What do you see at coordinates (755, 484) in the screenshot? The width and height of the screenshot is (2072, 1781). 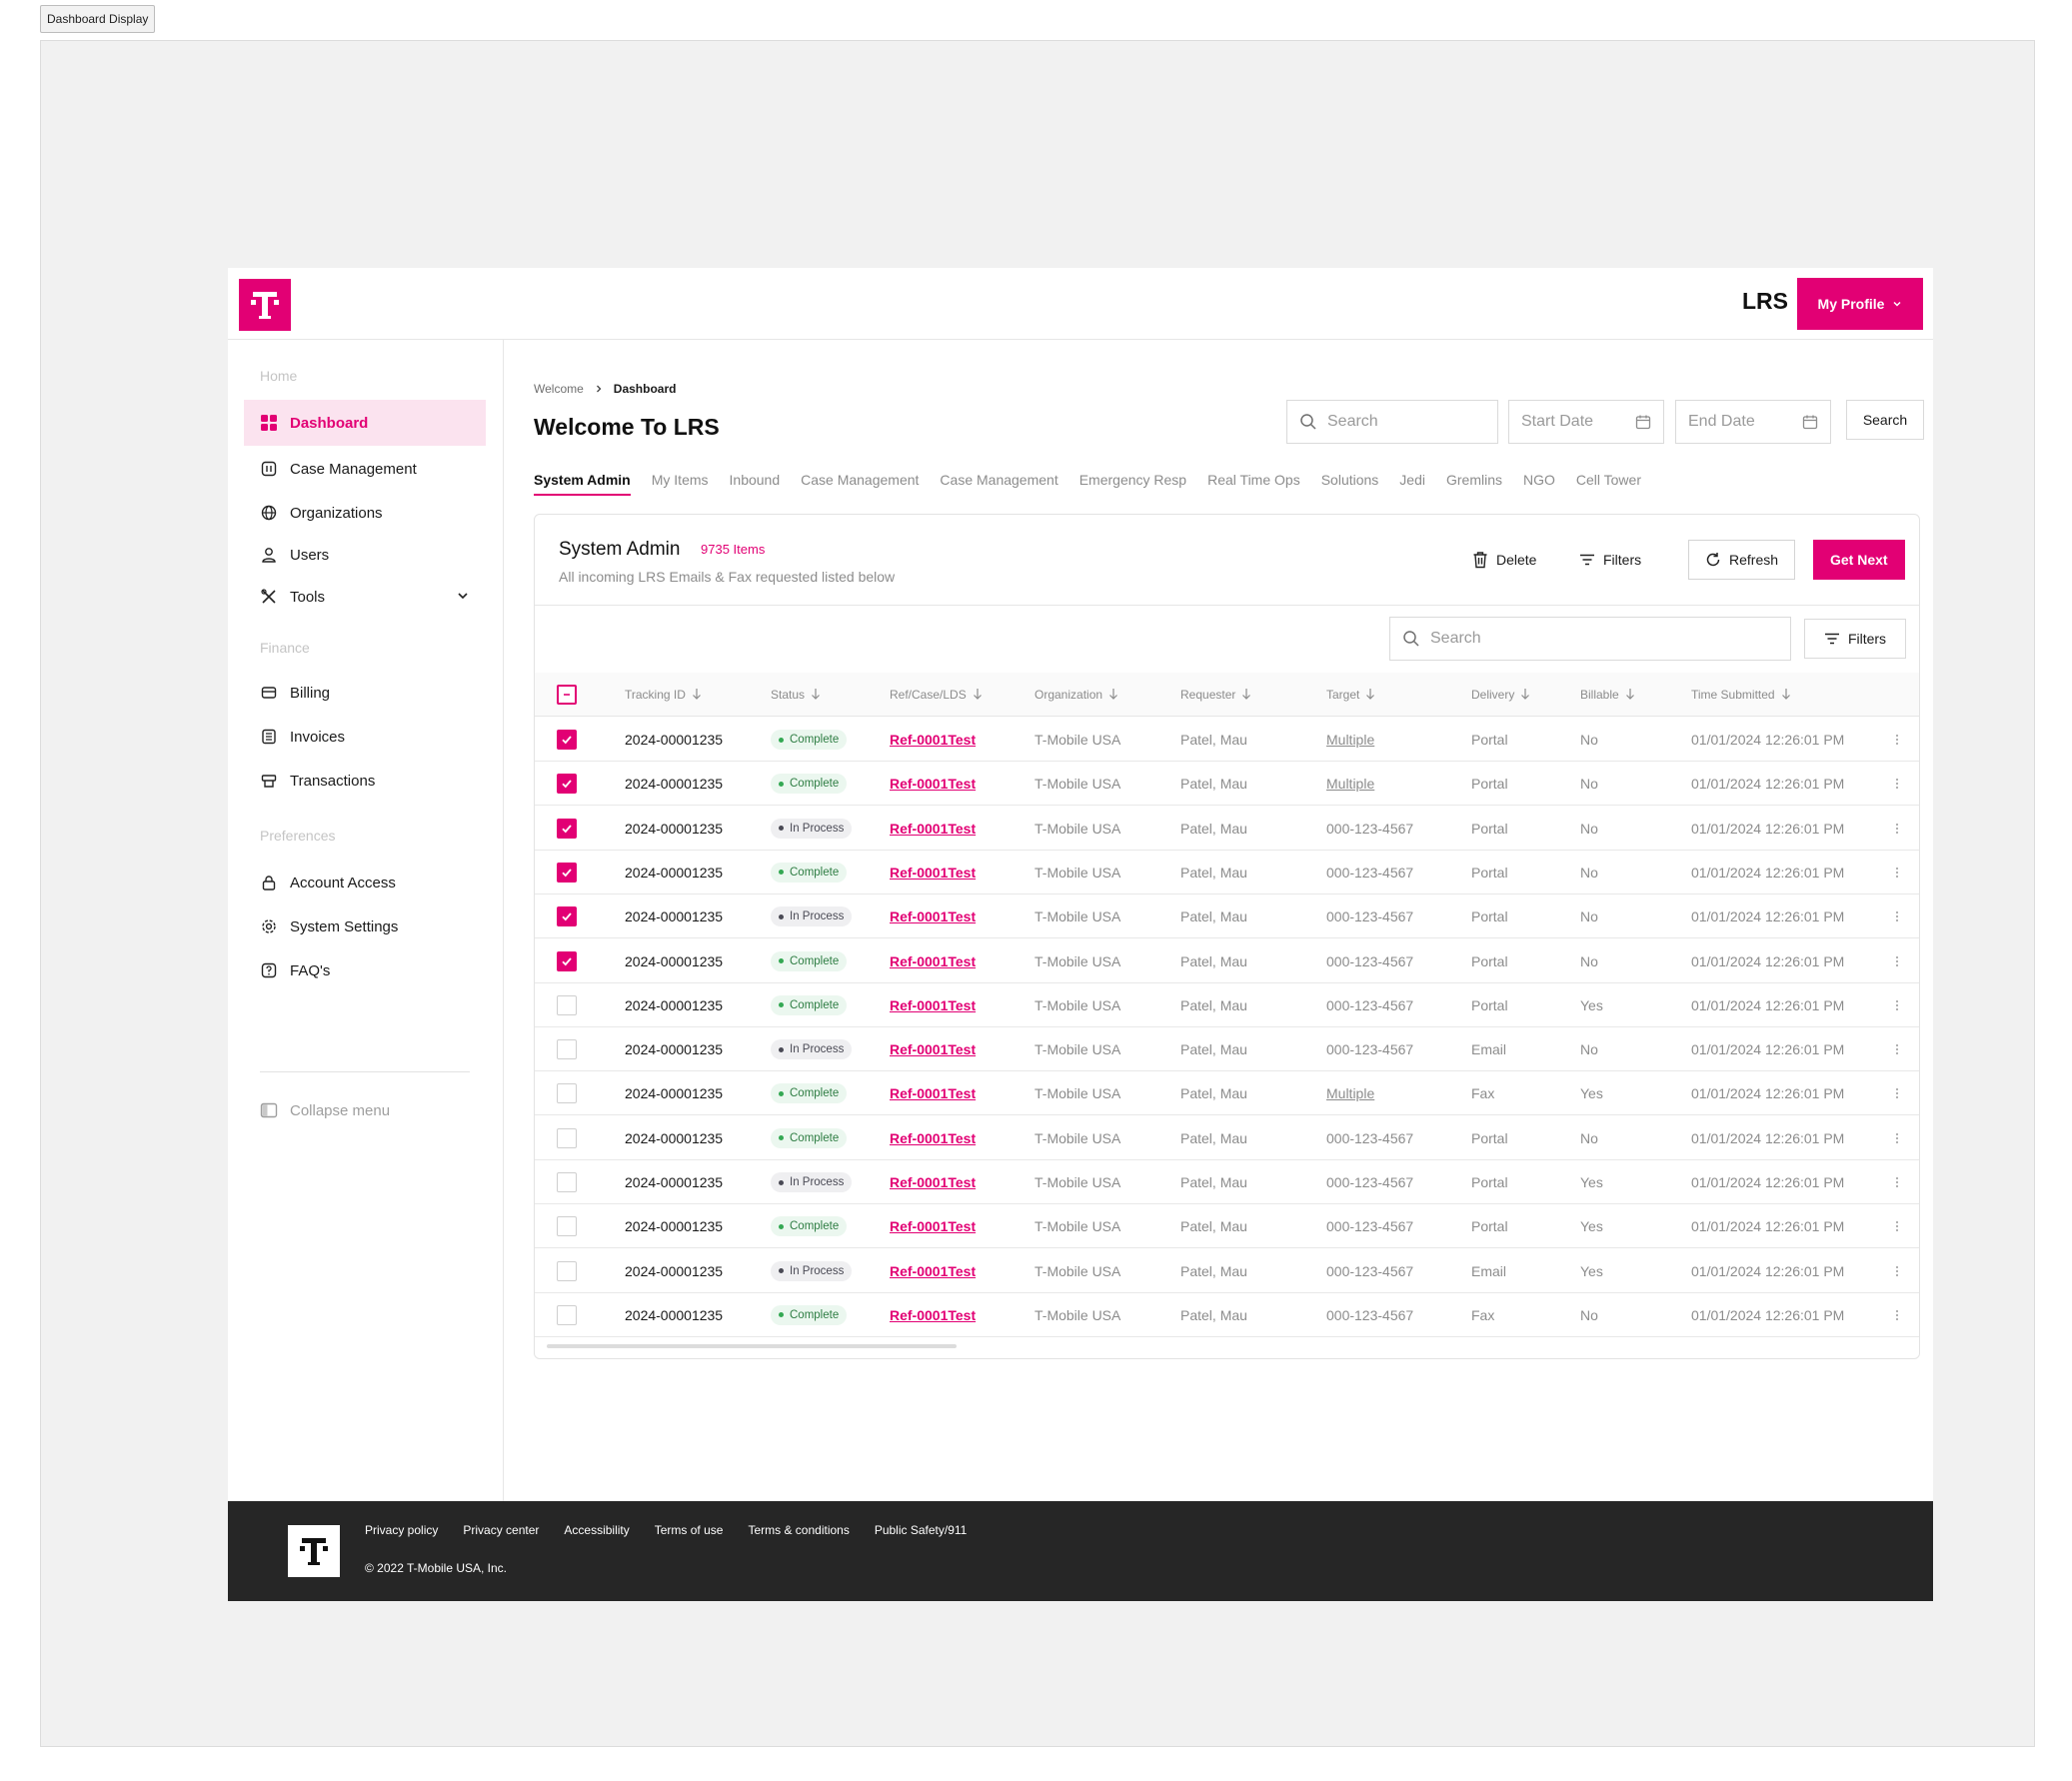 I see `tab-inbound: Inbound` at bounding box center [755, 484].